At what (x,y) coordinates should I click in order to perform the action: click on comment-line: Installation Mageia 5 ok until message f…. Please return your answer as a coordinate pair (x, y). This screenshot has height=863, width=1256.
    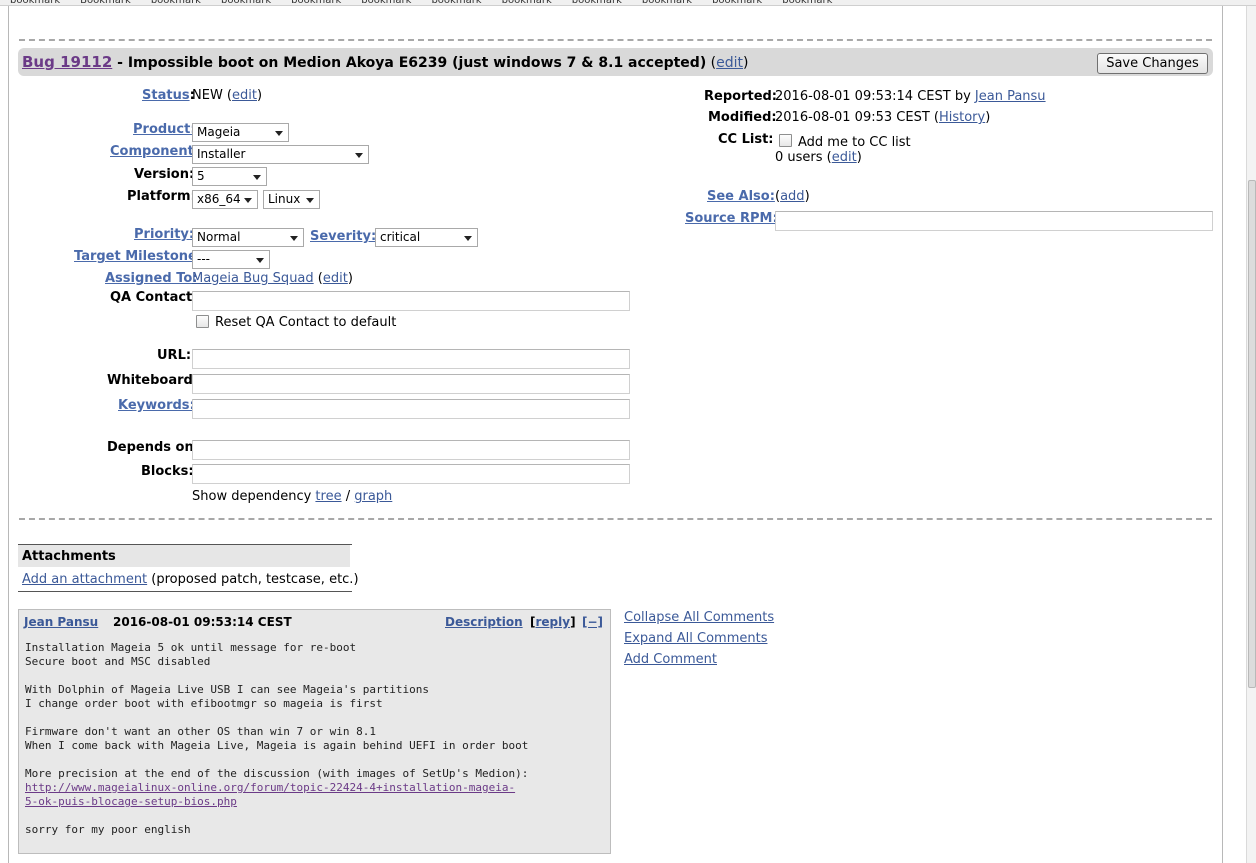
    Looking at the image, I should click on (191, 647).